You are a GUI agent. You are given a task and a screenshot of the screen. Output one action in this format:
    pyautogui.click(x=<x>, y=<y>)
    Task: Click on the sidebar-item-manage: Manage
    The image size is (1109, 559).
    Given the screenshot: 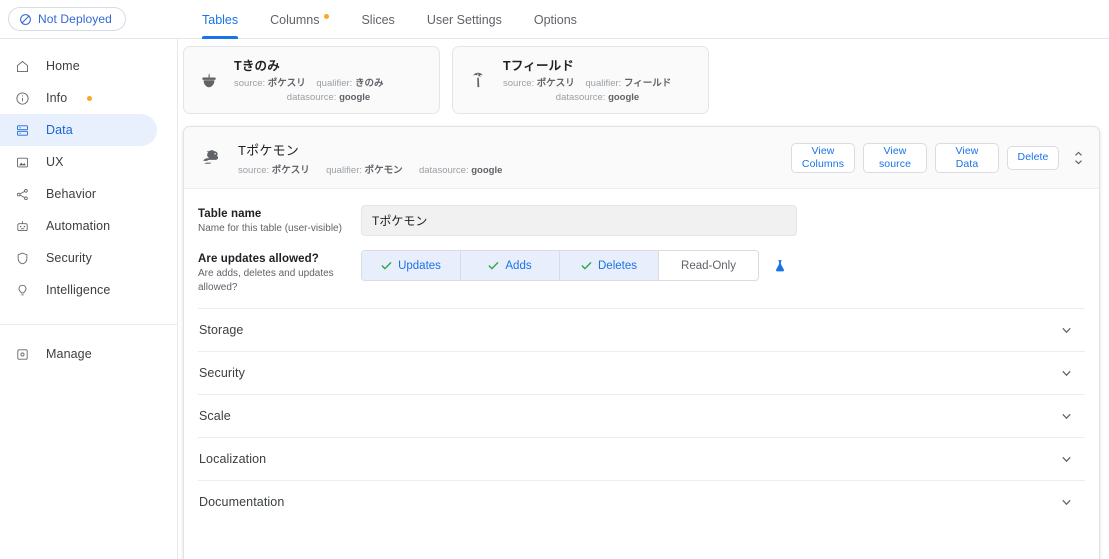 What is the action you would take?
    pyautogui.click(x=78, y=354)
    